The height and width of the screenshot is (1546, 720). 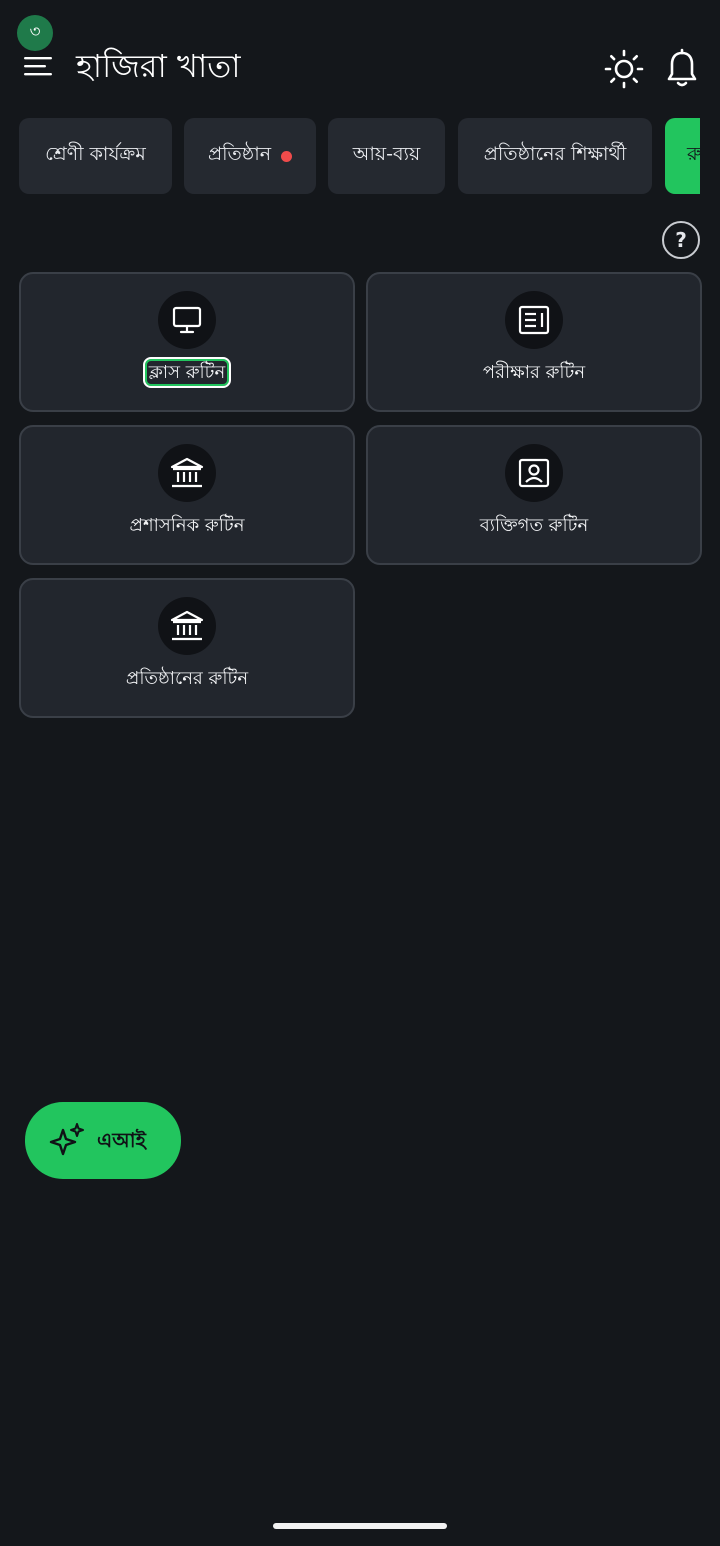 I want to click on tab-institution: প্রতিষ্ঠান, so click(x=250, y=156).